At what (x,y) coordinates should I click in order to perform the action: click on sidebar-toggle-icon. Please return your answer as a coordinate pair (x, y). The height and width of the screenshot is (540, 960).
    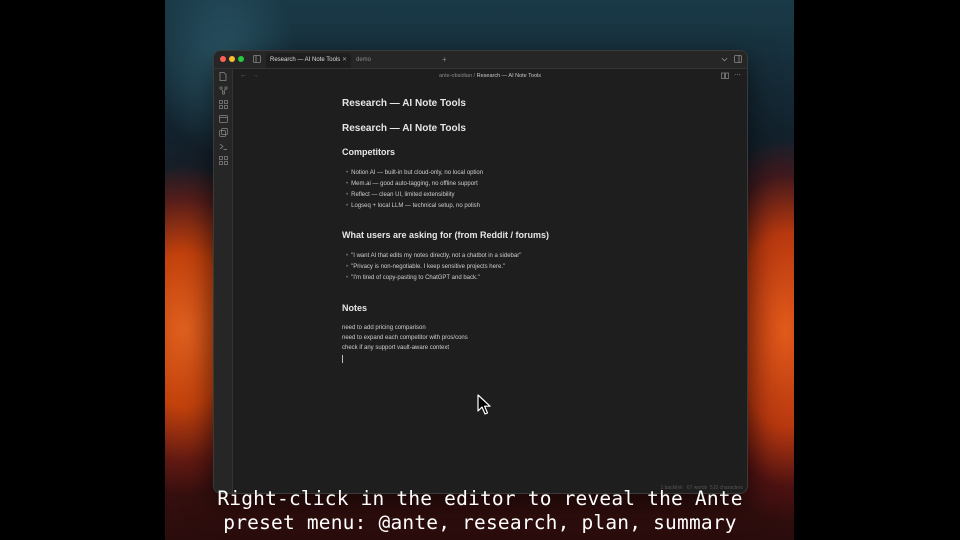
    Looking at the image, I should click on (257, 60).